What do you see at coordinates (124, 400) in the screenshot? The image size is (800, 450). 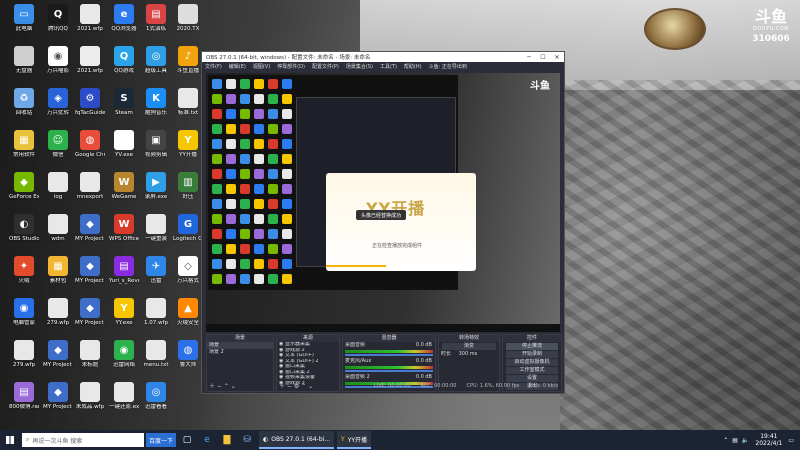 I see `desktop-icon: 一键还原.exe` at bounding box center [124, 400].